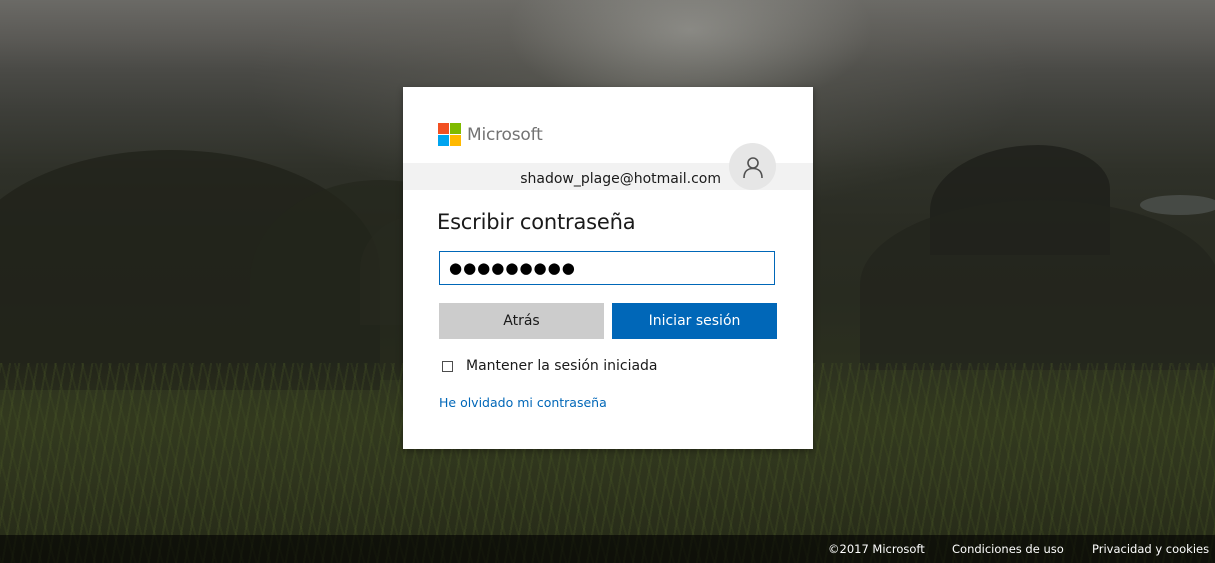 The image size is (1215, 563). I want to click on footer-terms-link: Condiciones de uso, so click(1008, 549).